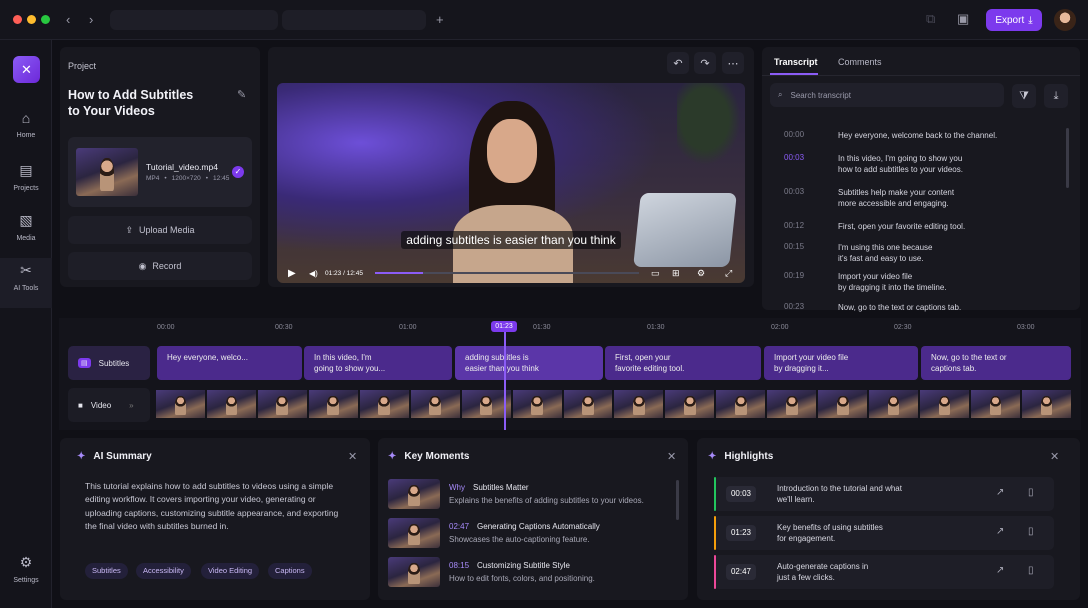 The image size is (1088, 608). What do you see at coordinates (806, 538) in the screenshot?
I see `highlight-line: for engagement.` at bounding box center [806, 538].